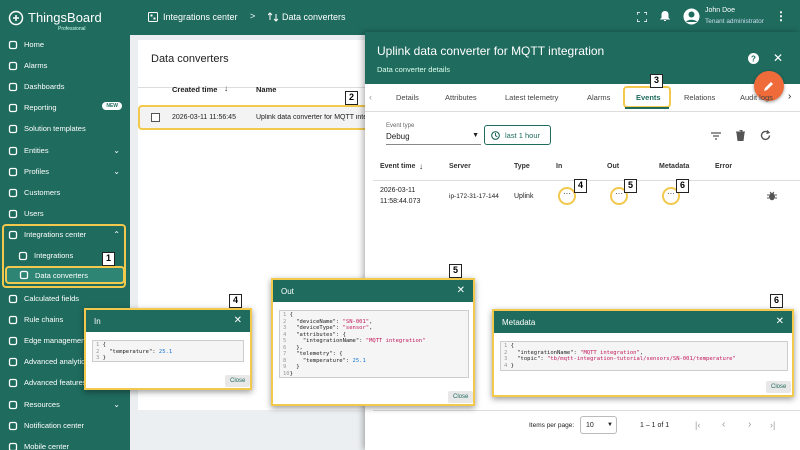  What do you see at coordinates (772, 196) in the screenshot?
I see `bug-icon` at bounding box center [772, 196].